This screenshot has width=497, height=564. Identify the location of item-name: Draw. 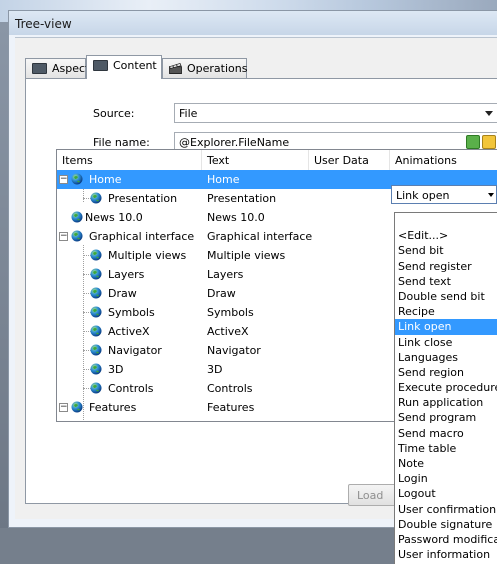
(122, 293).